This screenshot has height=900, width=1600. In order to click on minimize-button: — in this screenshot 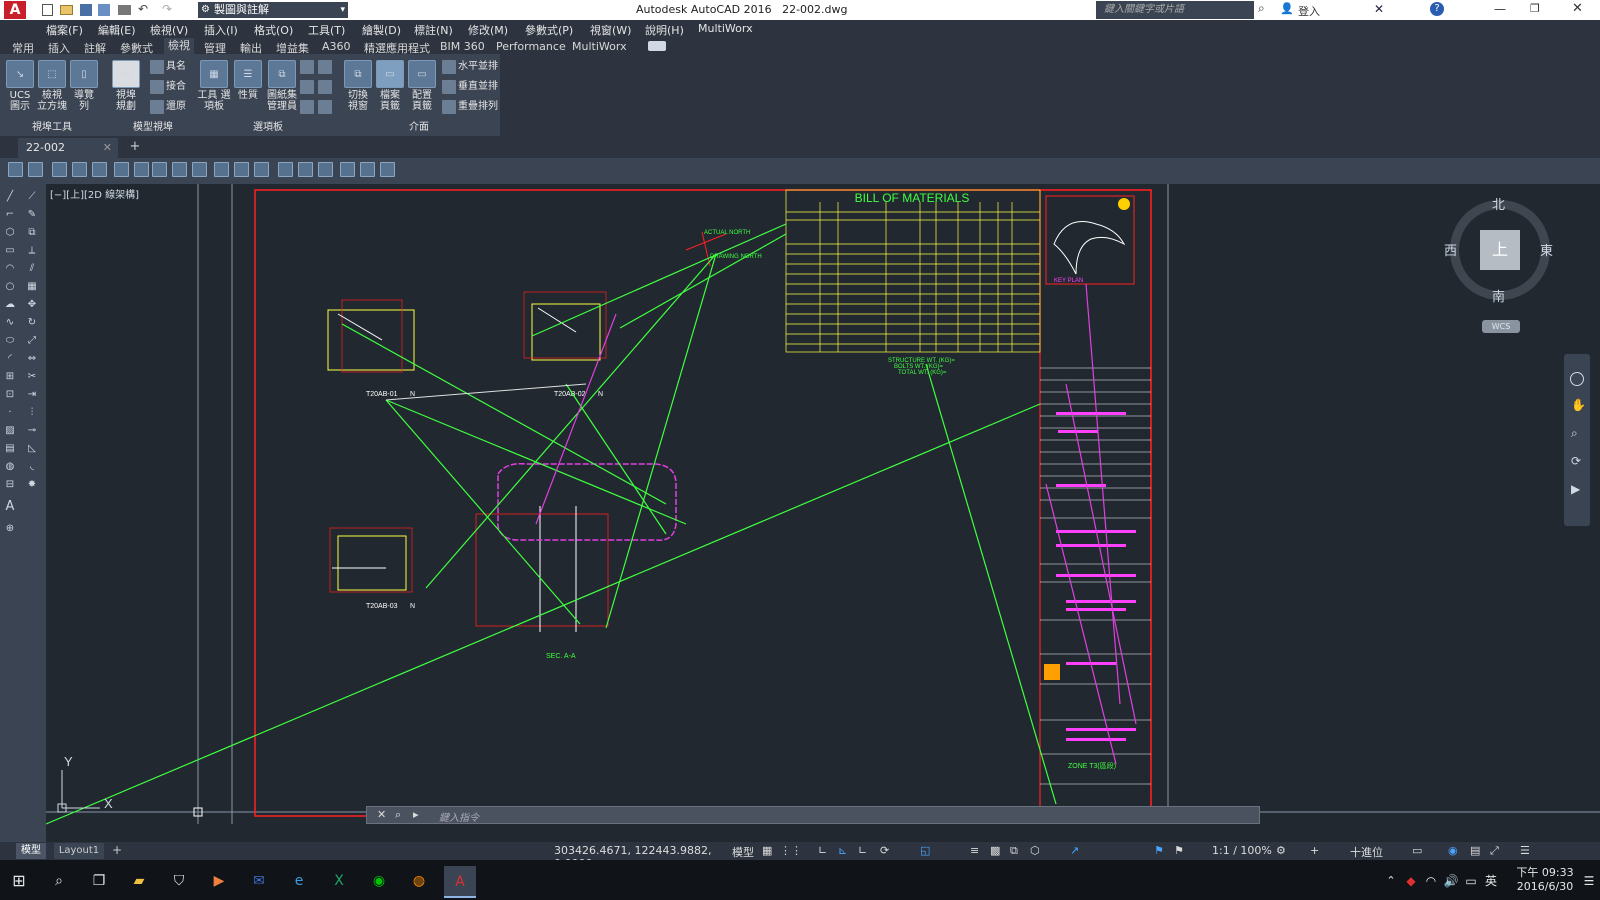, I will do `click(1500, 9)`.